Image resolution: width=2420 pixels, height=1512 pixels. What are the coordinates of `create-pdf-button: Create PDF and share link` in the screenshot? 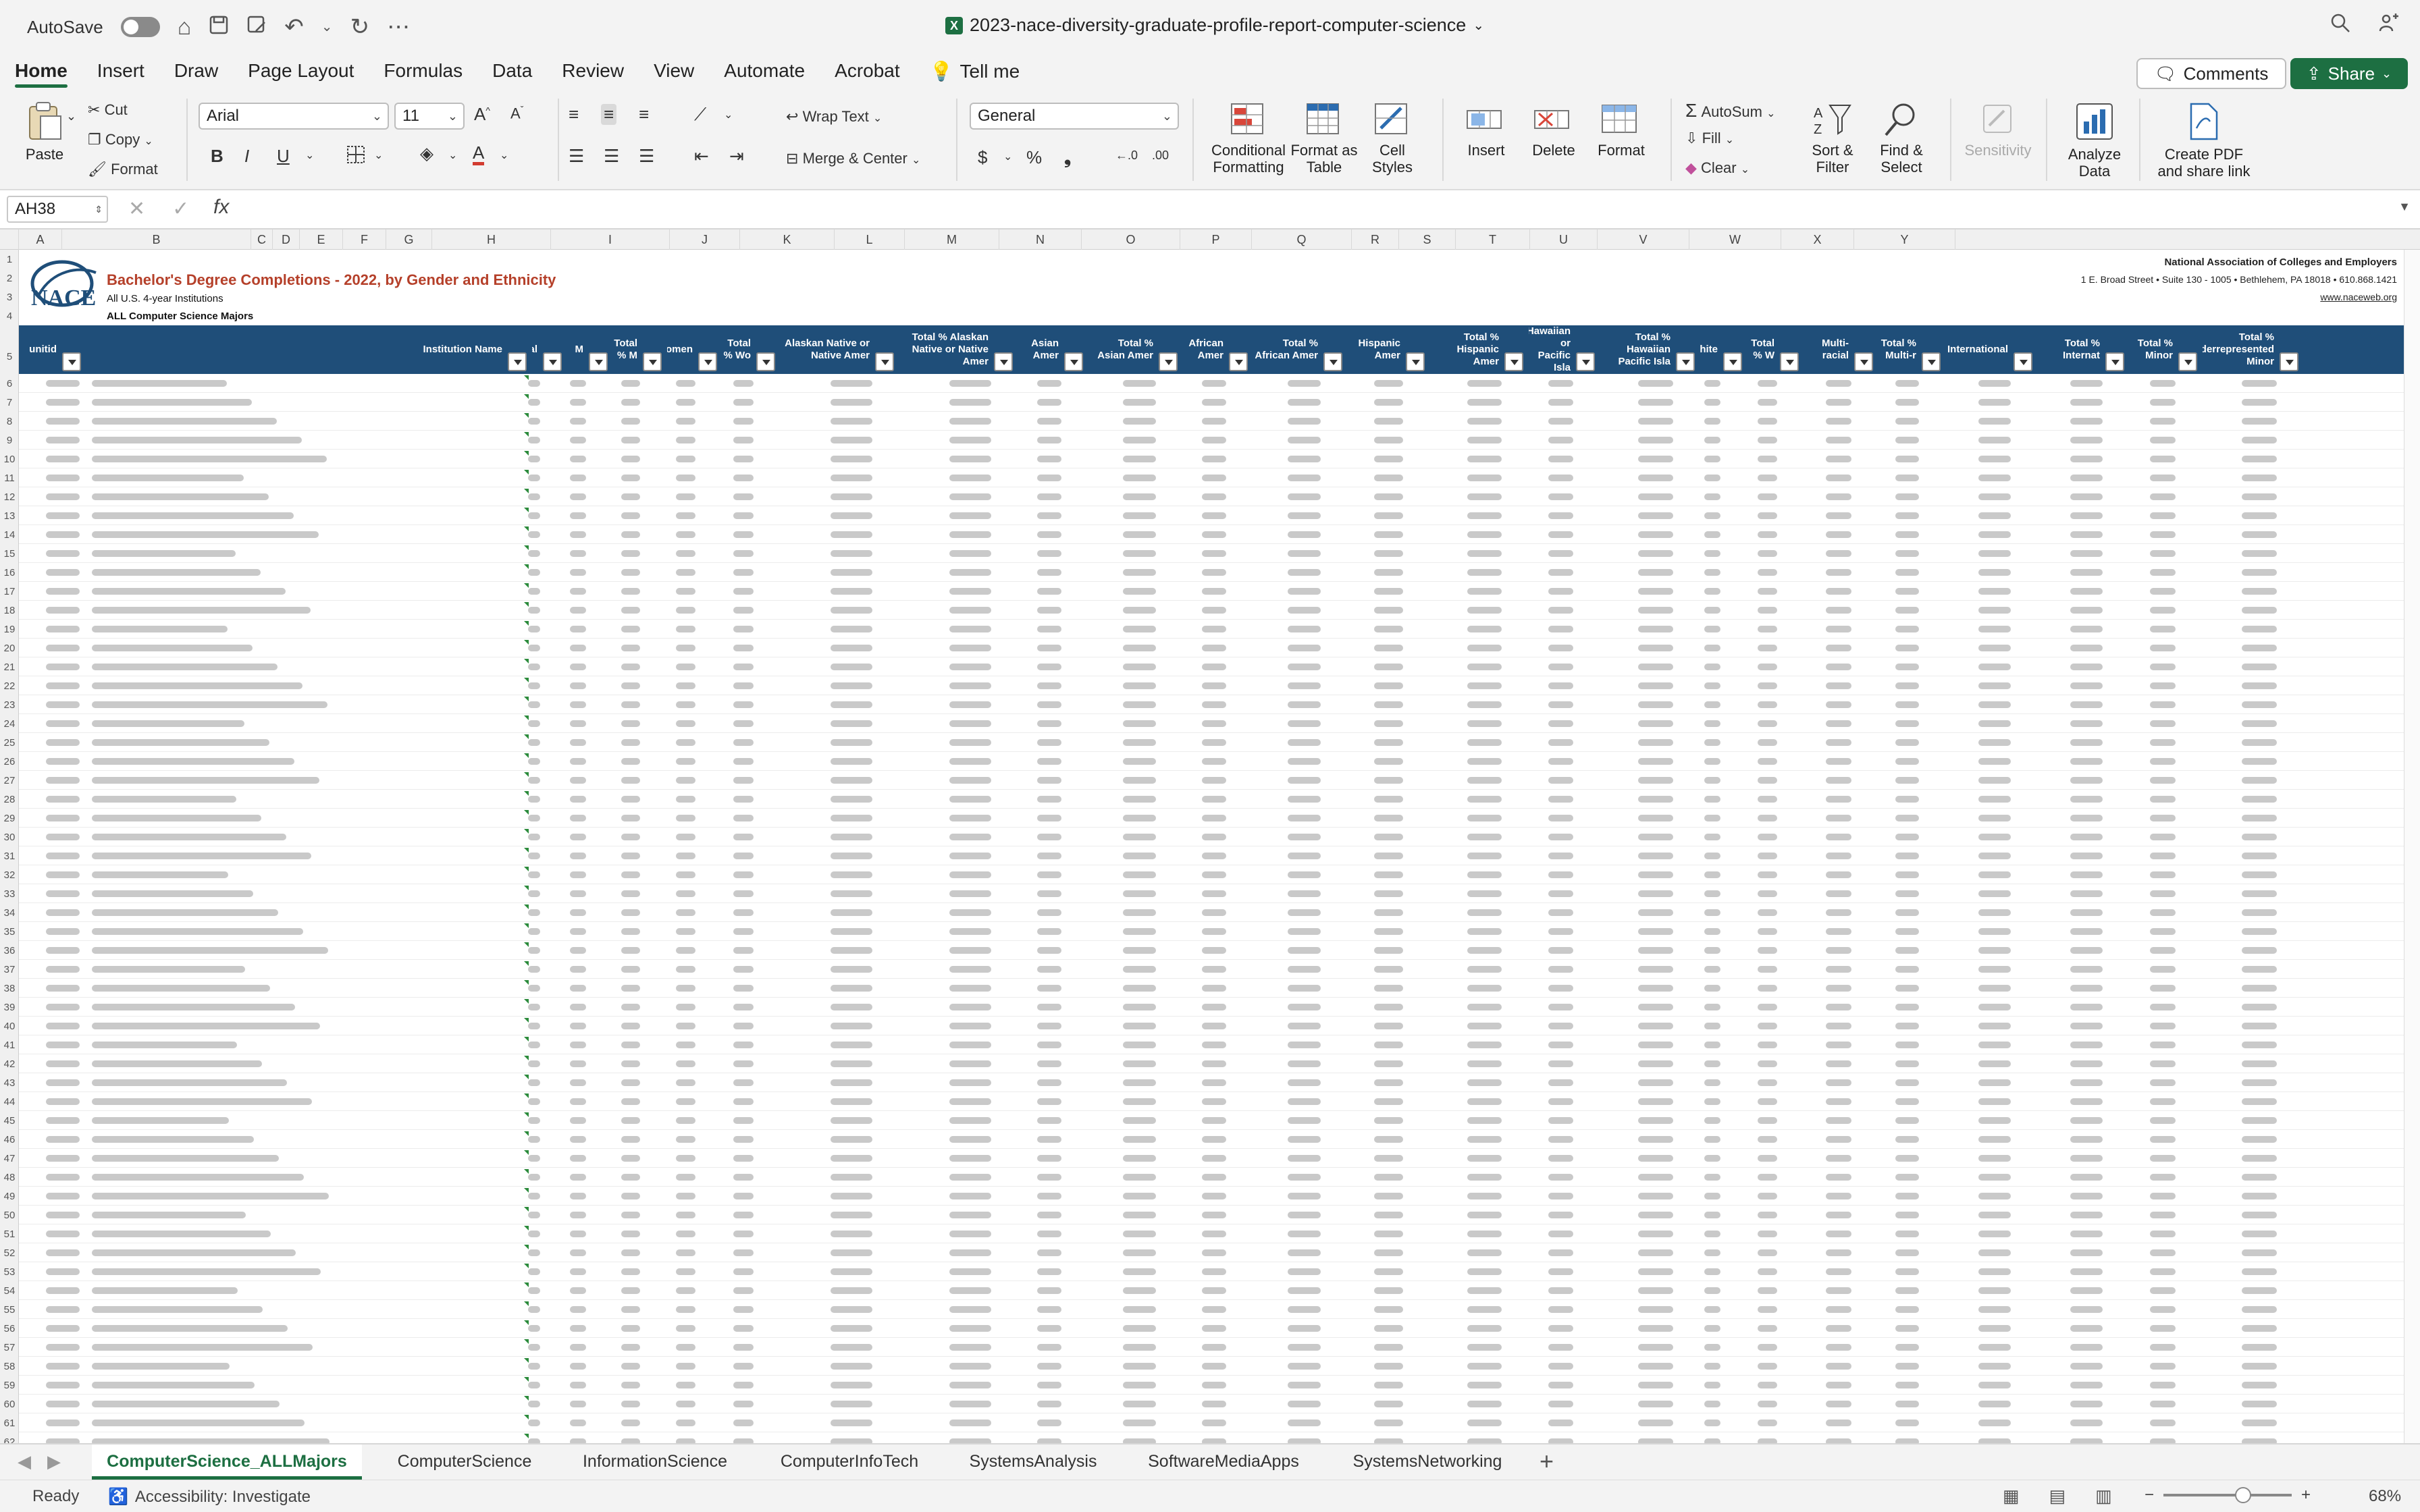 It's located at (2204, 140).